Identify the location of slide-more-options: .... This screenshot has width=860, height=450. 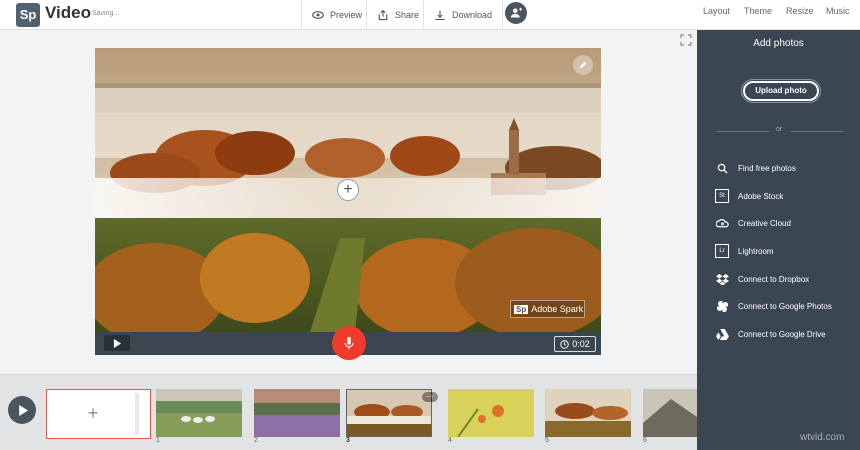
(430, 396).